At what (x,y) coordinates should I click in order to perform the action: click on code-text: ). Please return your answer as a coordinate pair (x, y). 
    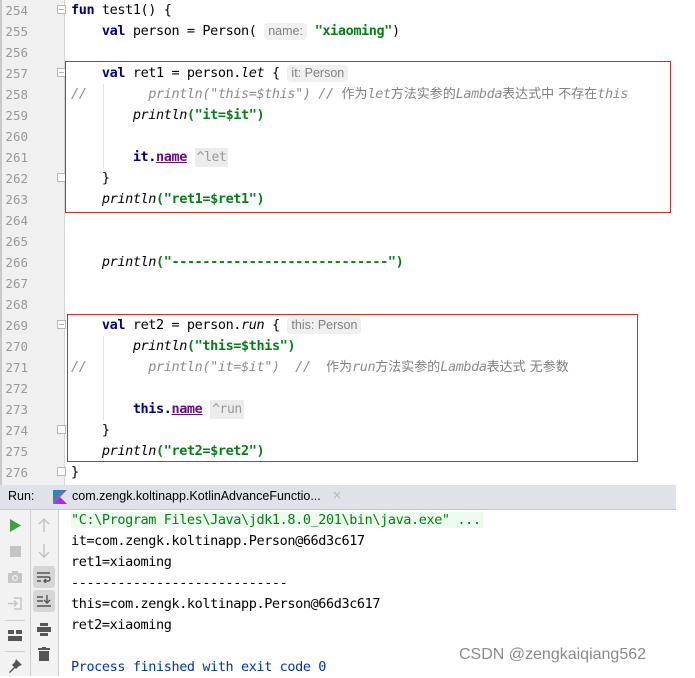
    Looking at the image, I should click on (395, 31).